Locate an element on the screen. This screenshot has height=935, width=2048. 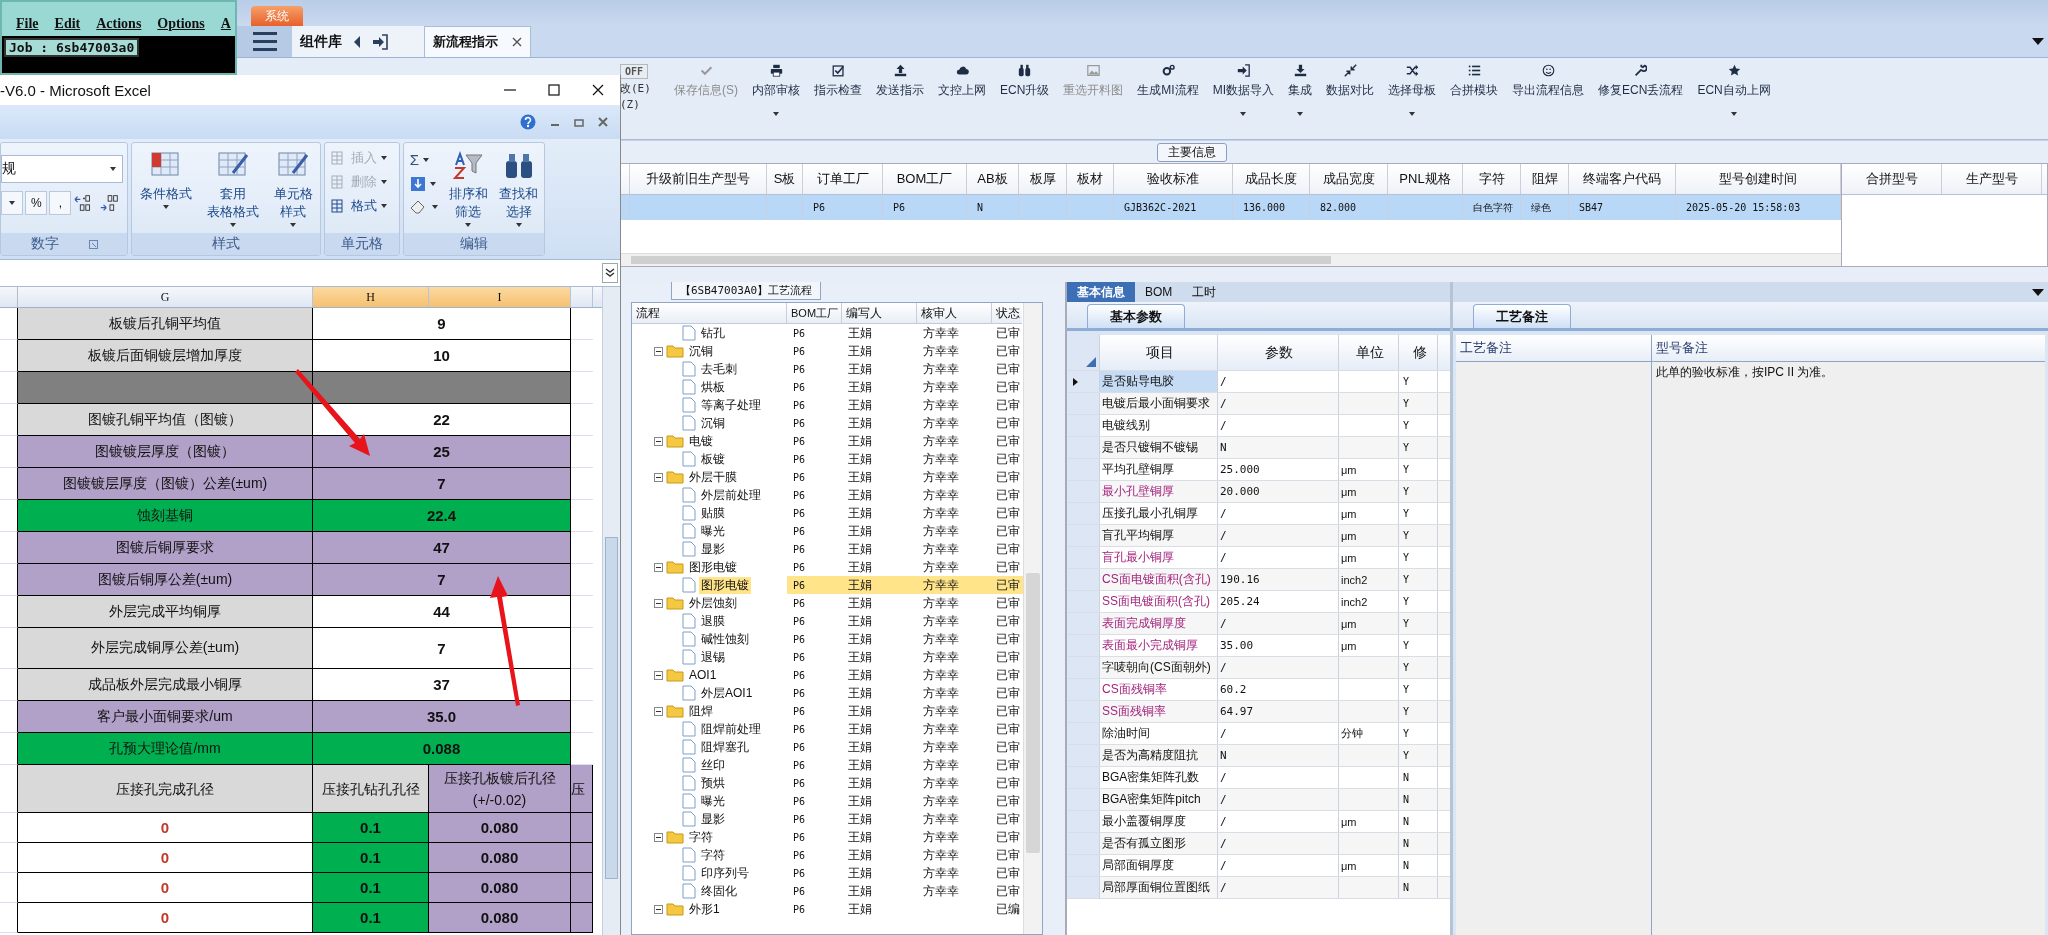
tree-item: 阻焊 is located at coordinates (701, 711).